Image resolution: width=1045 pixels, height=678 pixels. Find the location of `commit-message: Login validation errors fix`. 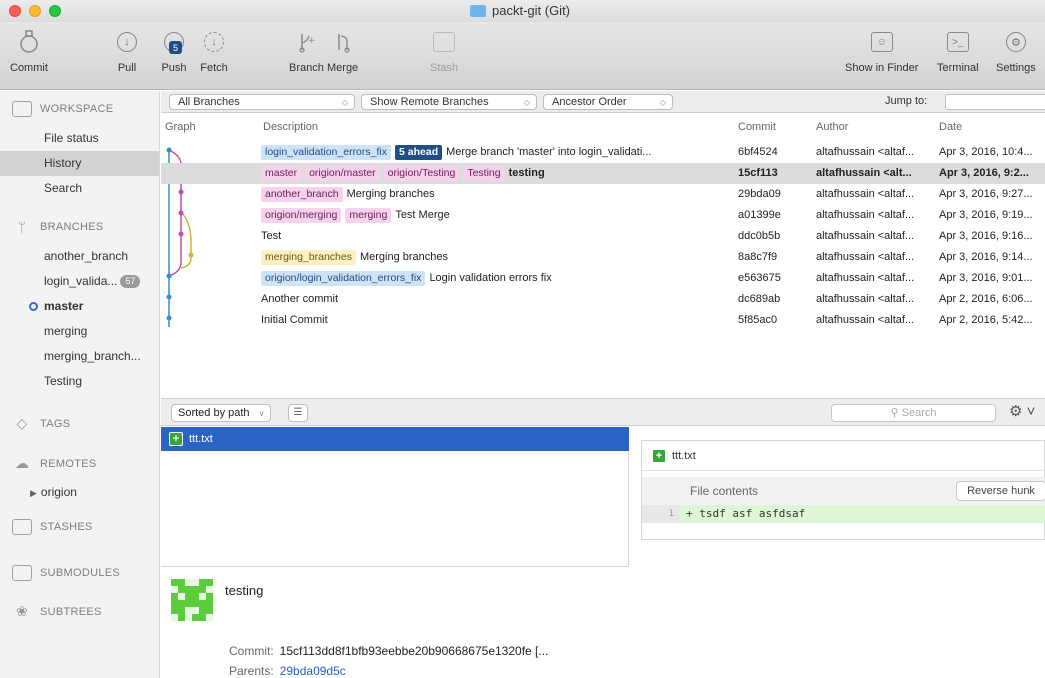

commit-message: Login validation errors fix is located at coordinates (490, 278).